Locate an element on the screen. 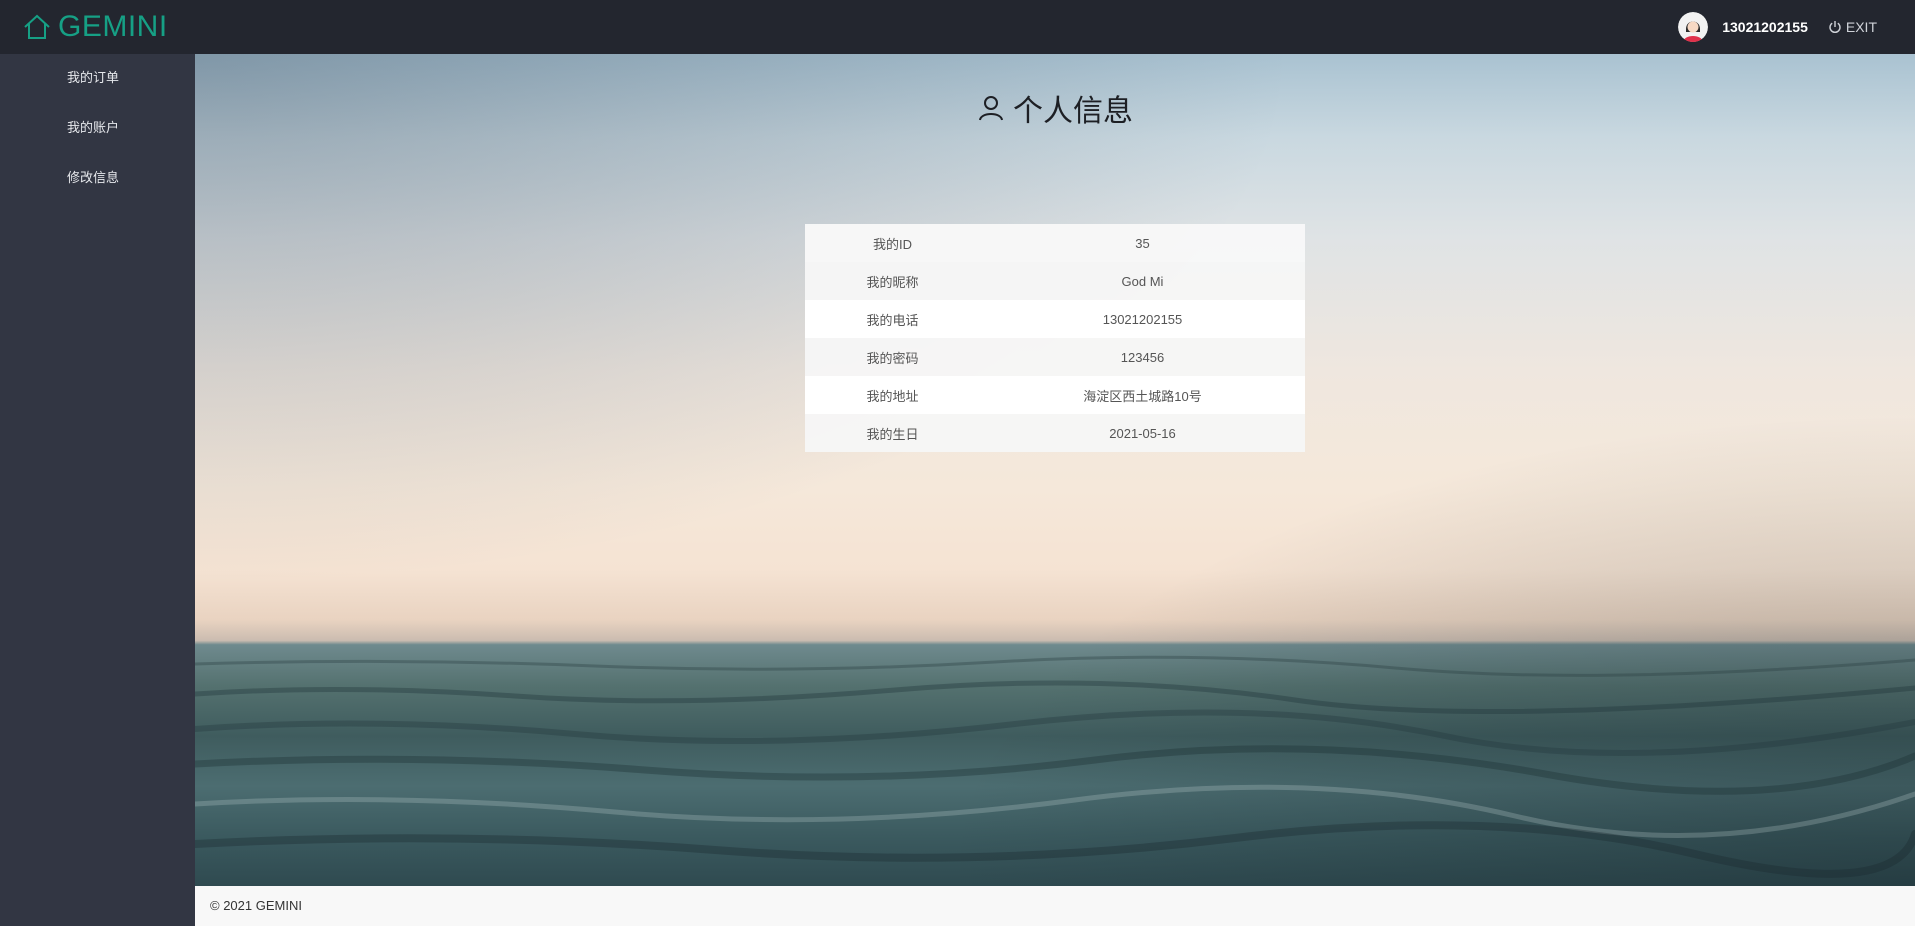  brand-name: GEMINI is located at coordinates (113, 26).